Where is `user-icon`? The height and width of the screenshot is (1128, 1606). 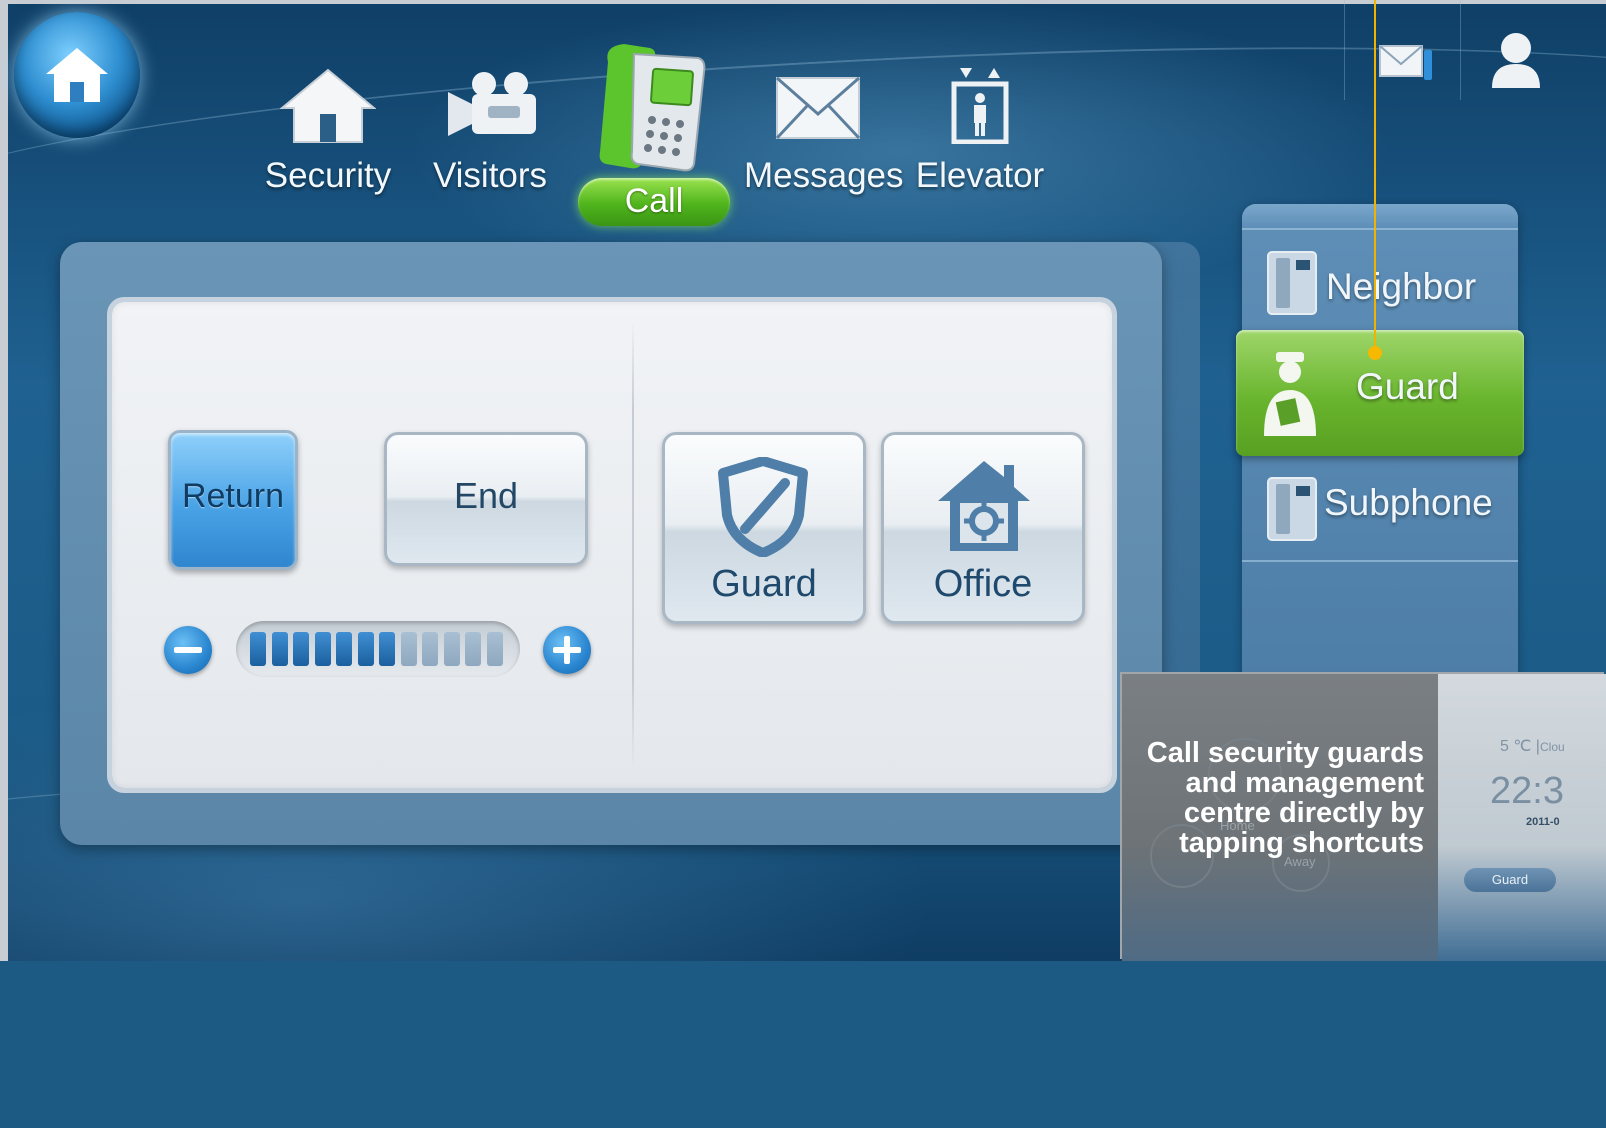 user-icon is located at coordinates (1516, 60).